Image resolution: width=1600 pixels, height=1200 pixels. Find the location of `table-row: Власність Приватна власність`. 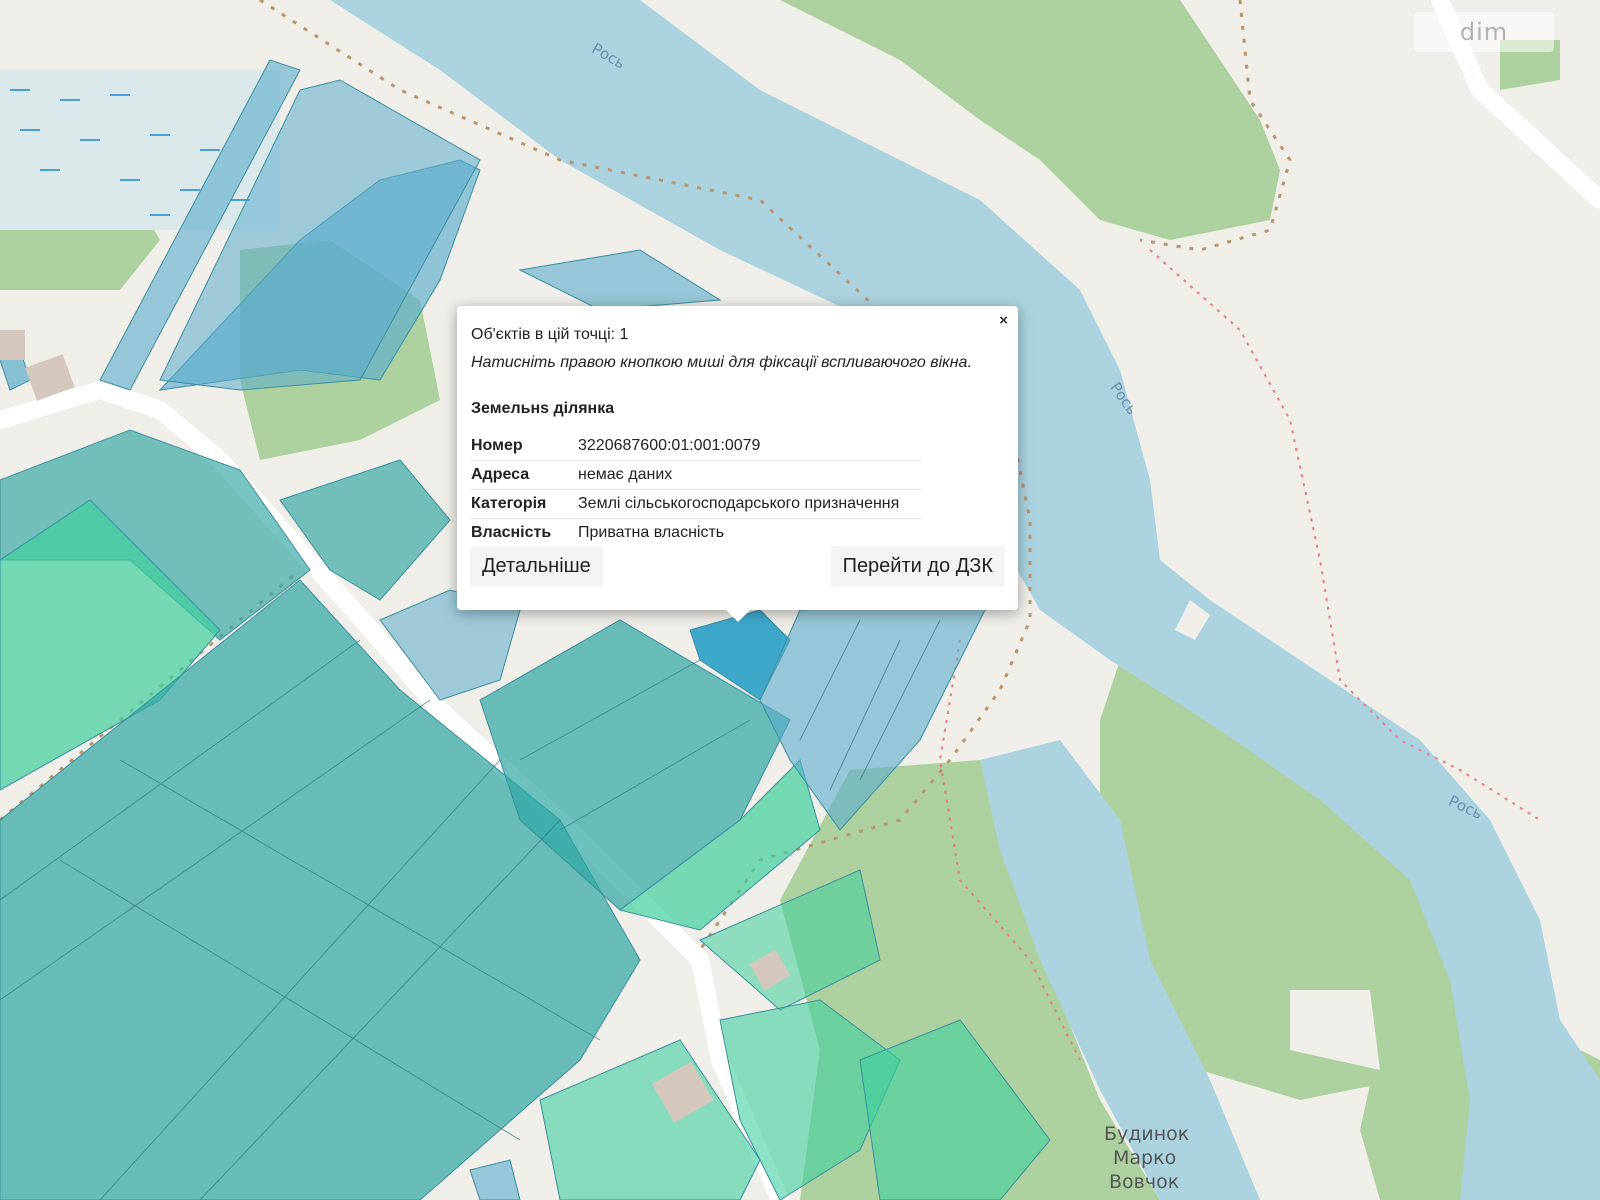

table-row: Власність Приватна власність is located at coordinates (696, 533).